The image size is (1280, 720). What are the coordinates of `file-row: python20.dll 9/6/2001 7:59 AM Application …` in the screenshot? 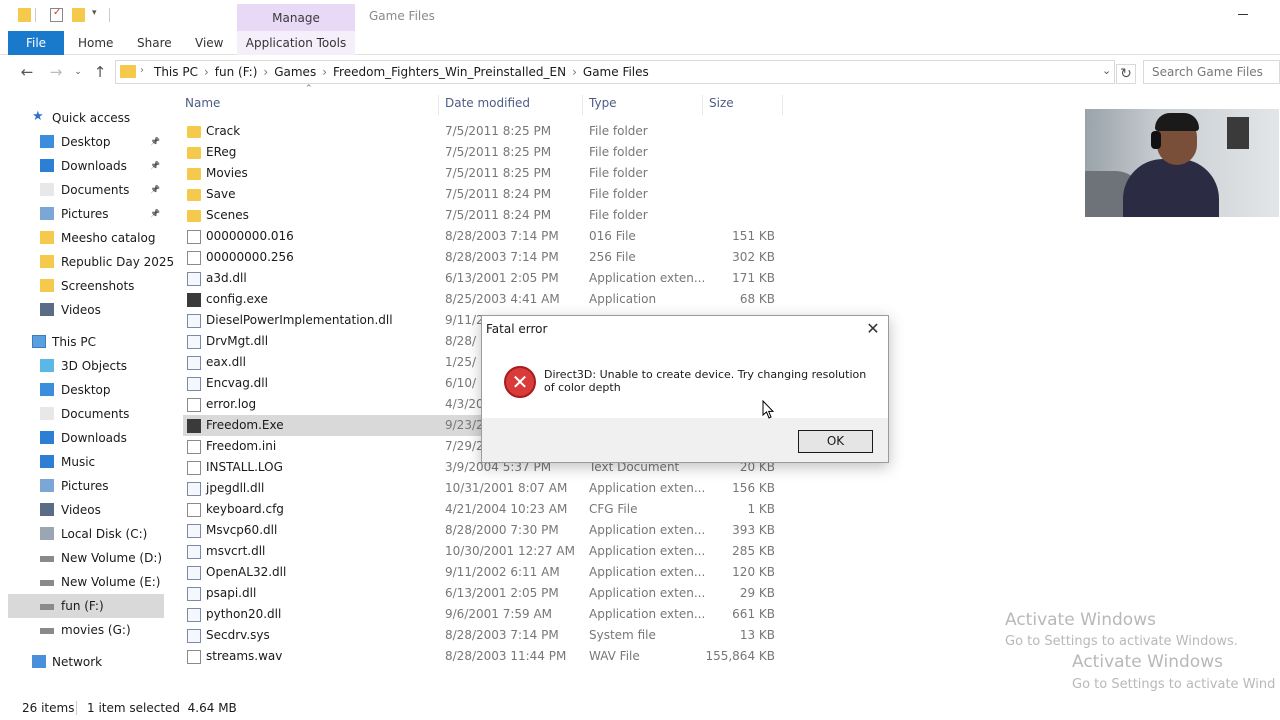 It's located at (483, 614).